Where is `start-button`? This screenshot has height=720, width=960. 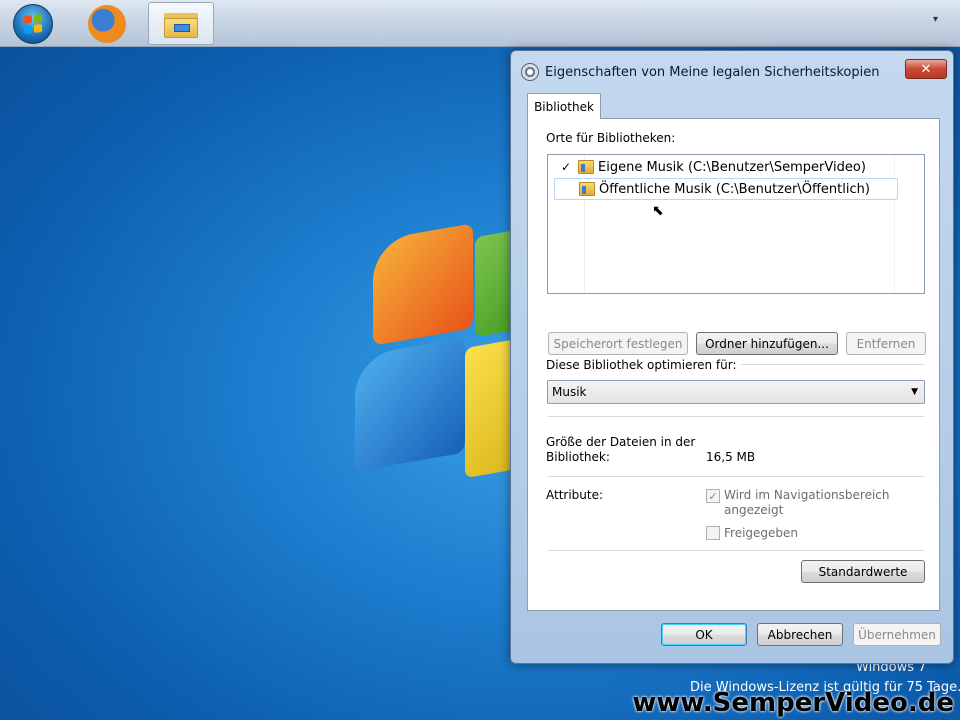 start-button is located at coordinates (33, 23).